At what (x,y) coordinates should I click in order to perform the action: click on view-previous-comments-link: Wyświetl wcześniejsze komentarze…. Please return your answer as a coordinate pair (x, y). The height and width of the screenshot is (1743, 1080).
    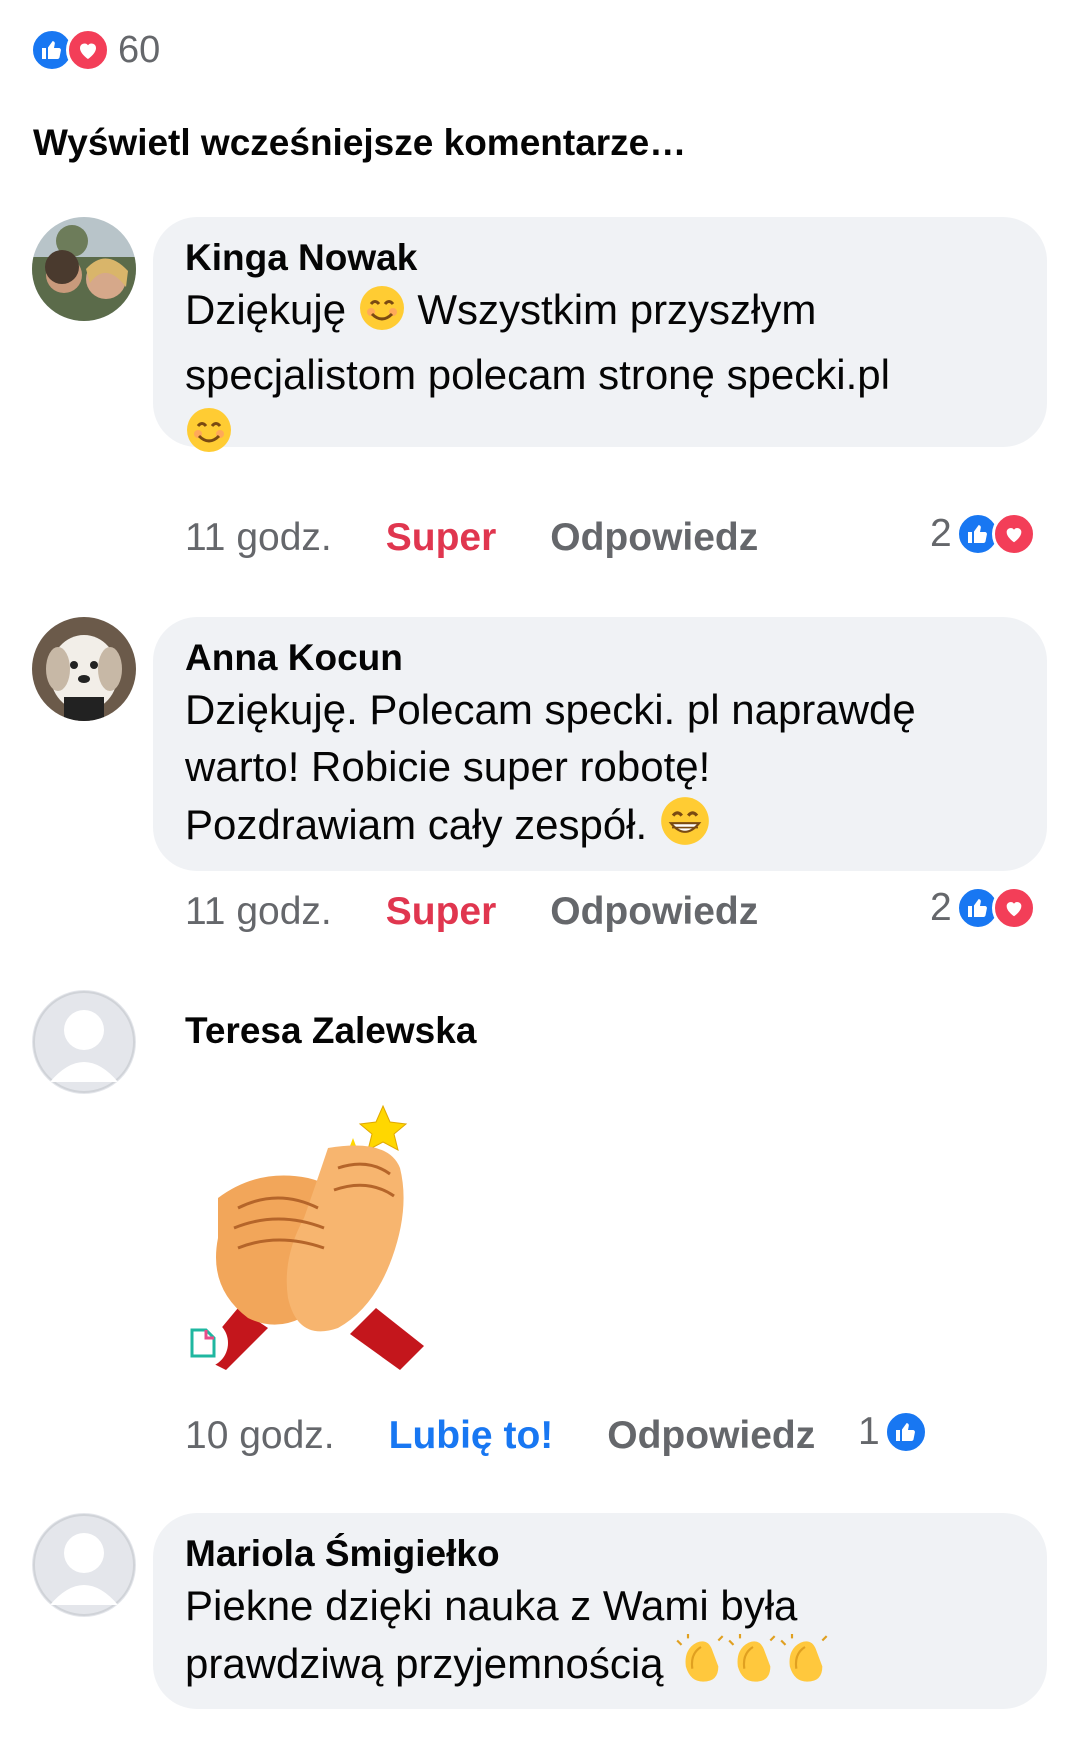
    Looking at the image, I should click on (359, 143).